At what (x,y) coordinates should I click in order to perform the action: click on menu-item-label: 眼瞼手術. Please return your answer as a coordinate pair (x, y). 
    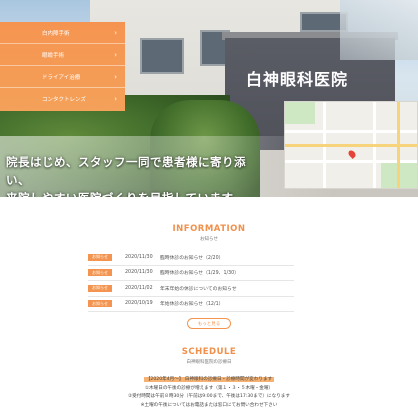
    Looking at the image, I should click on (53, 55).